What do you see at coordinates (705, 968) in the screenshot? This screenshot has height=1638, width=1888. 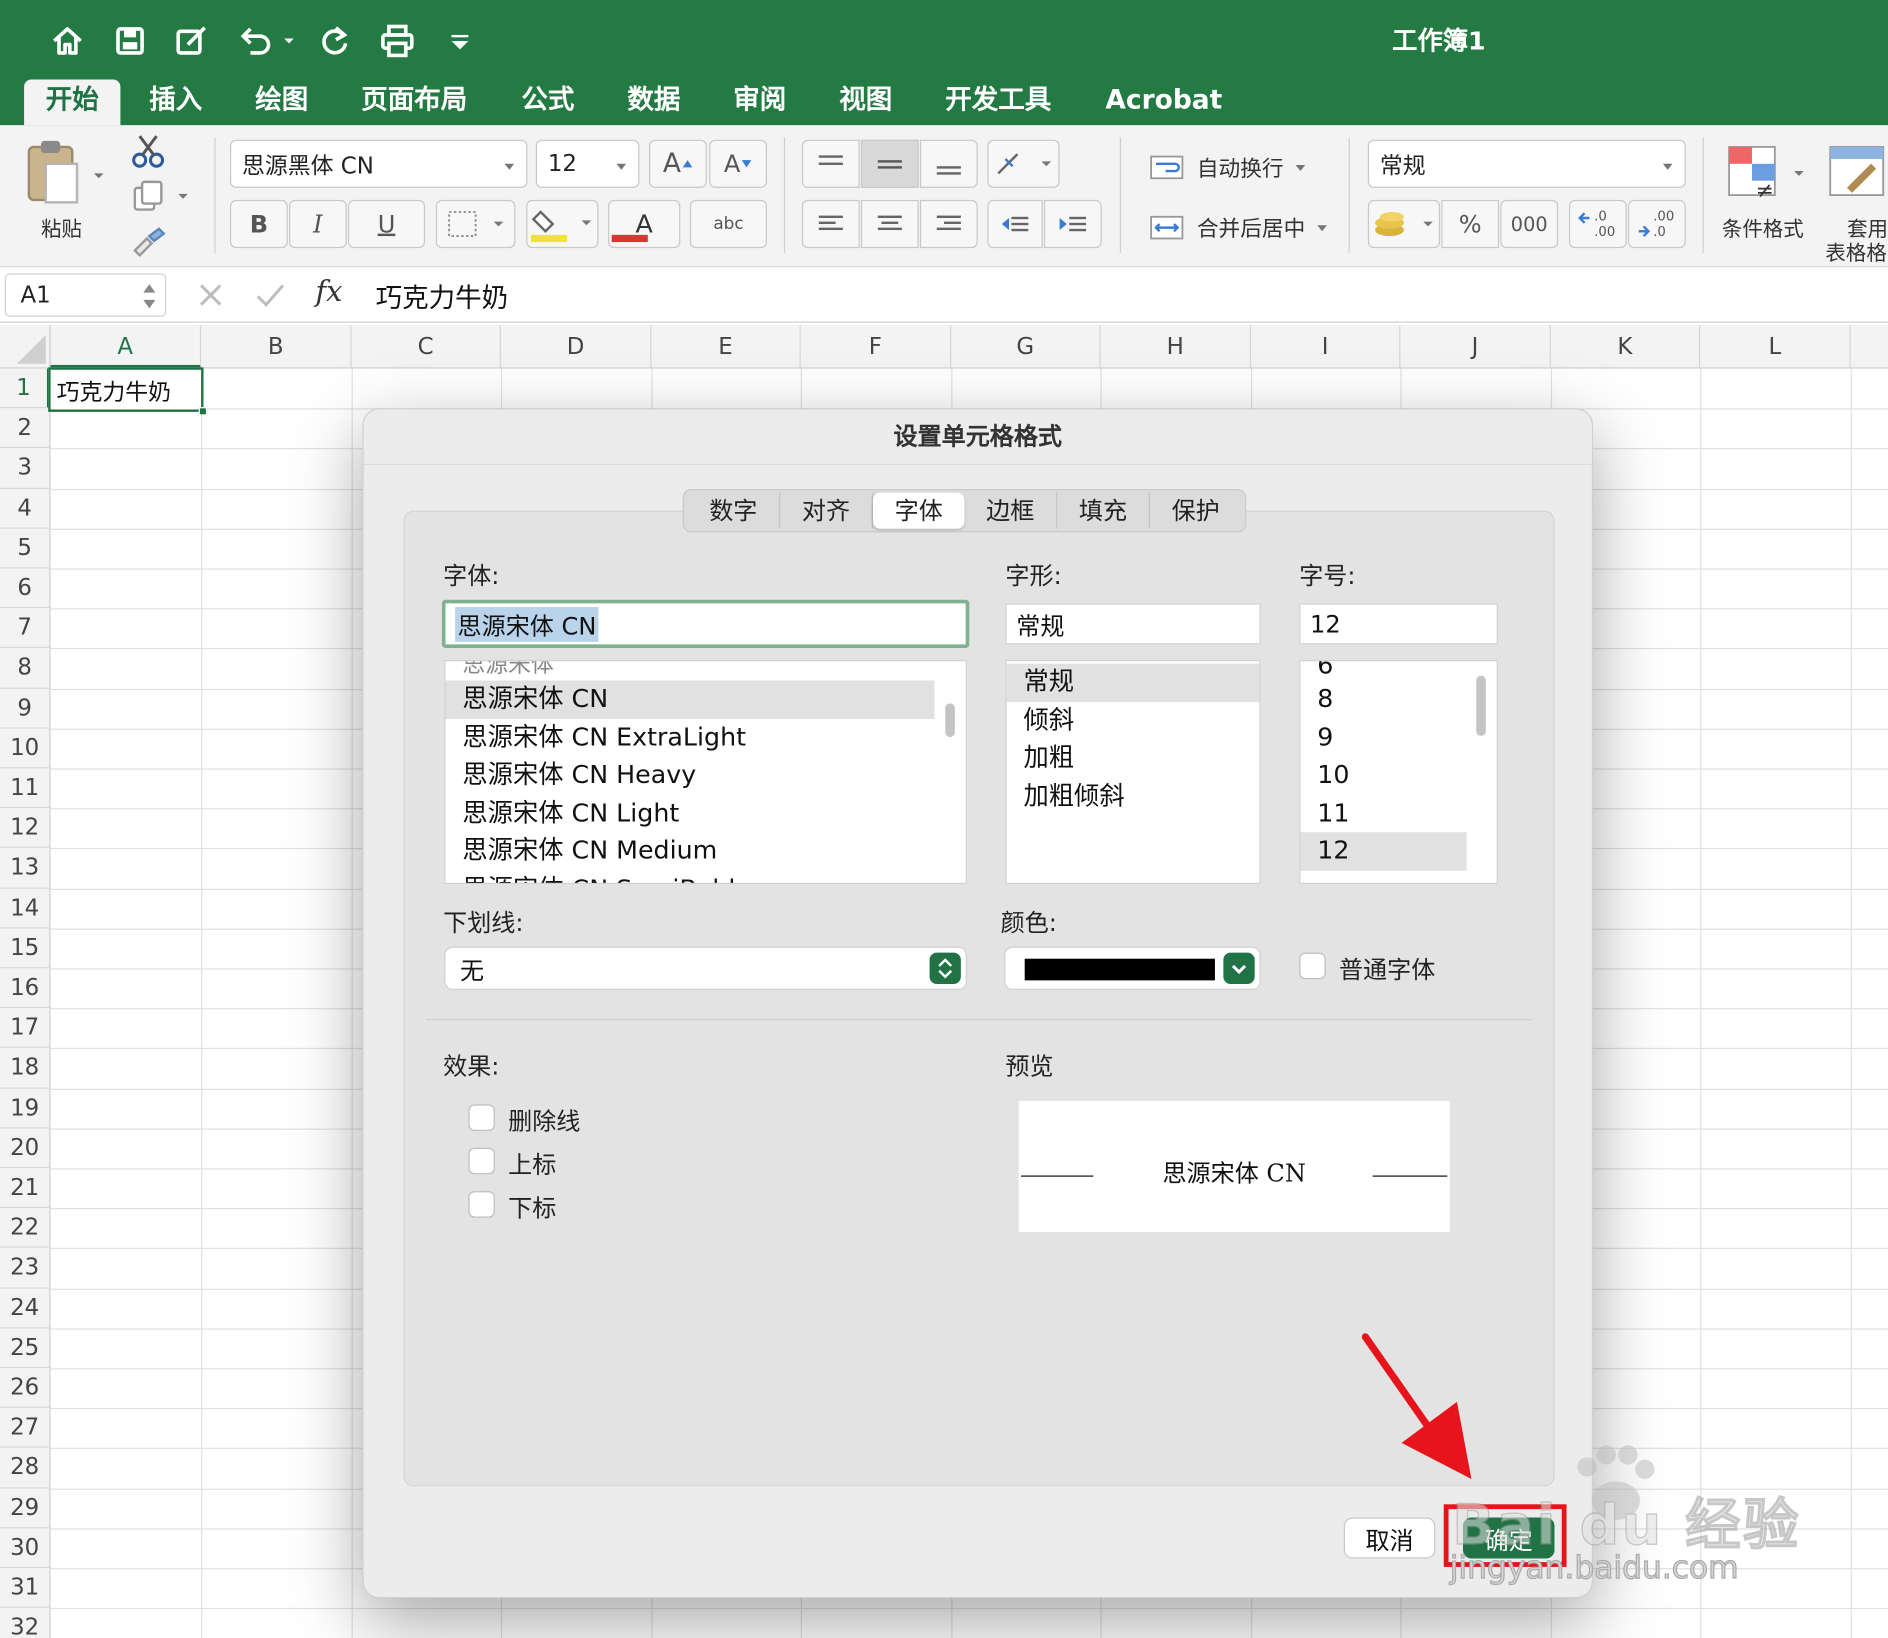 I see `underline-select: 无` at bounding box center [705, 968].